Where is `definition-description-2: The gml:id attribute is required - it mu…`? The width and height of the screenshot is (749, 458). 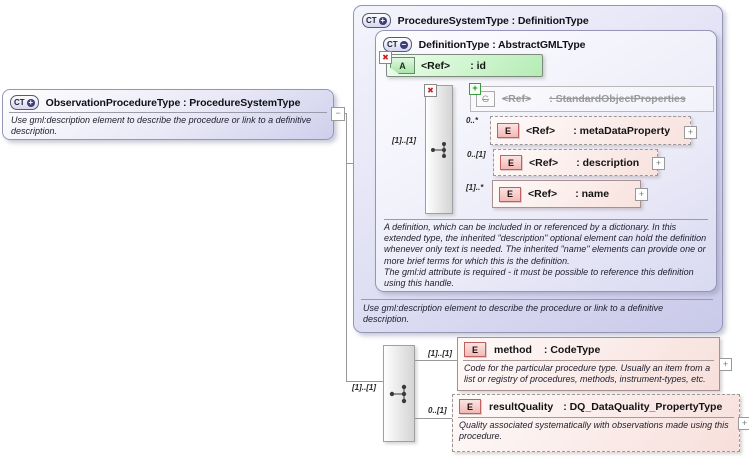
definition-description-2: The gml:id attribute is required - it mu… is located at coordinates (539, 278).